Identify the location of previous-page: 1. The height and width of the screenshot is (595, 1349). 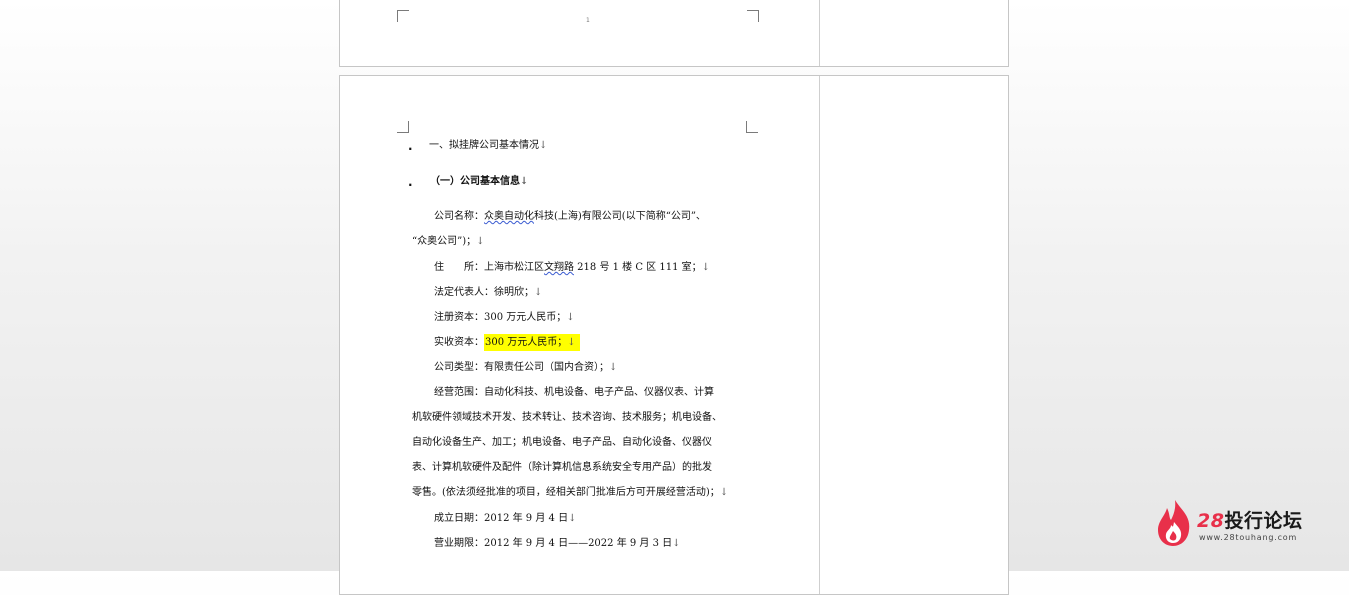
(674, 33).